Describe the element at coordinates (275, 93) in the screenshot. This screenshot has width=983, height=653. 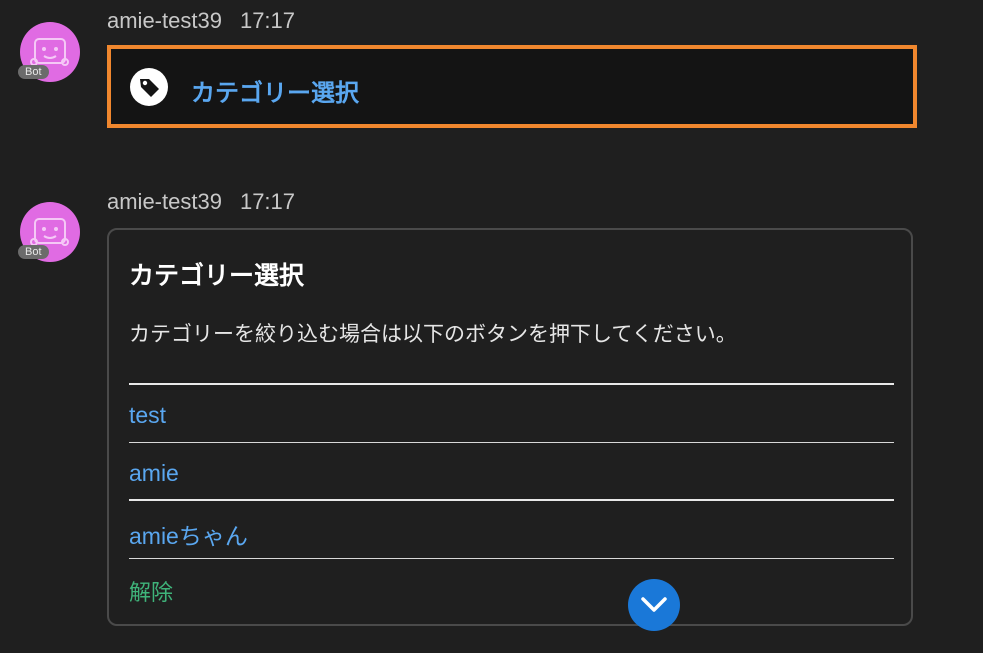
I see `collapsed-card-title: カテゴリー選択` at that location.